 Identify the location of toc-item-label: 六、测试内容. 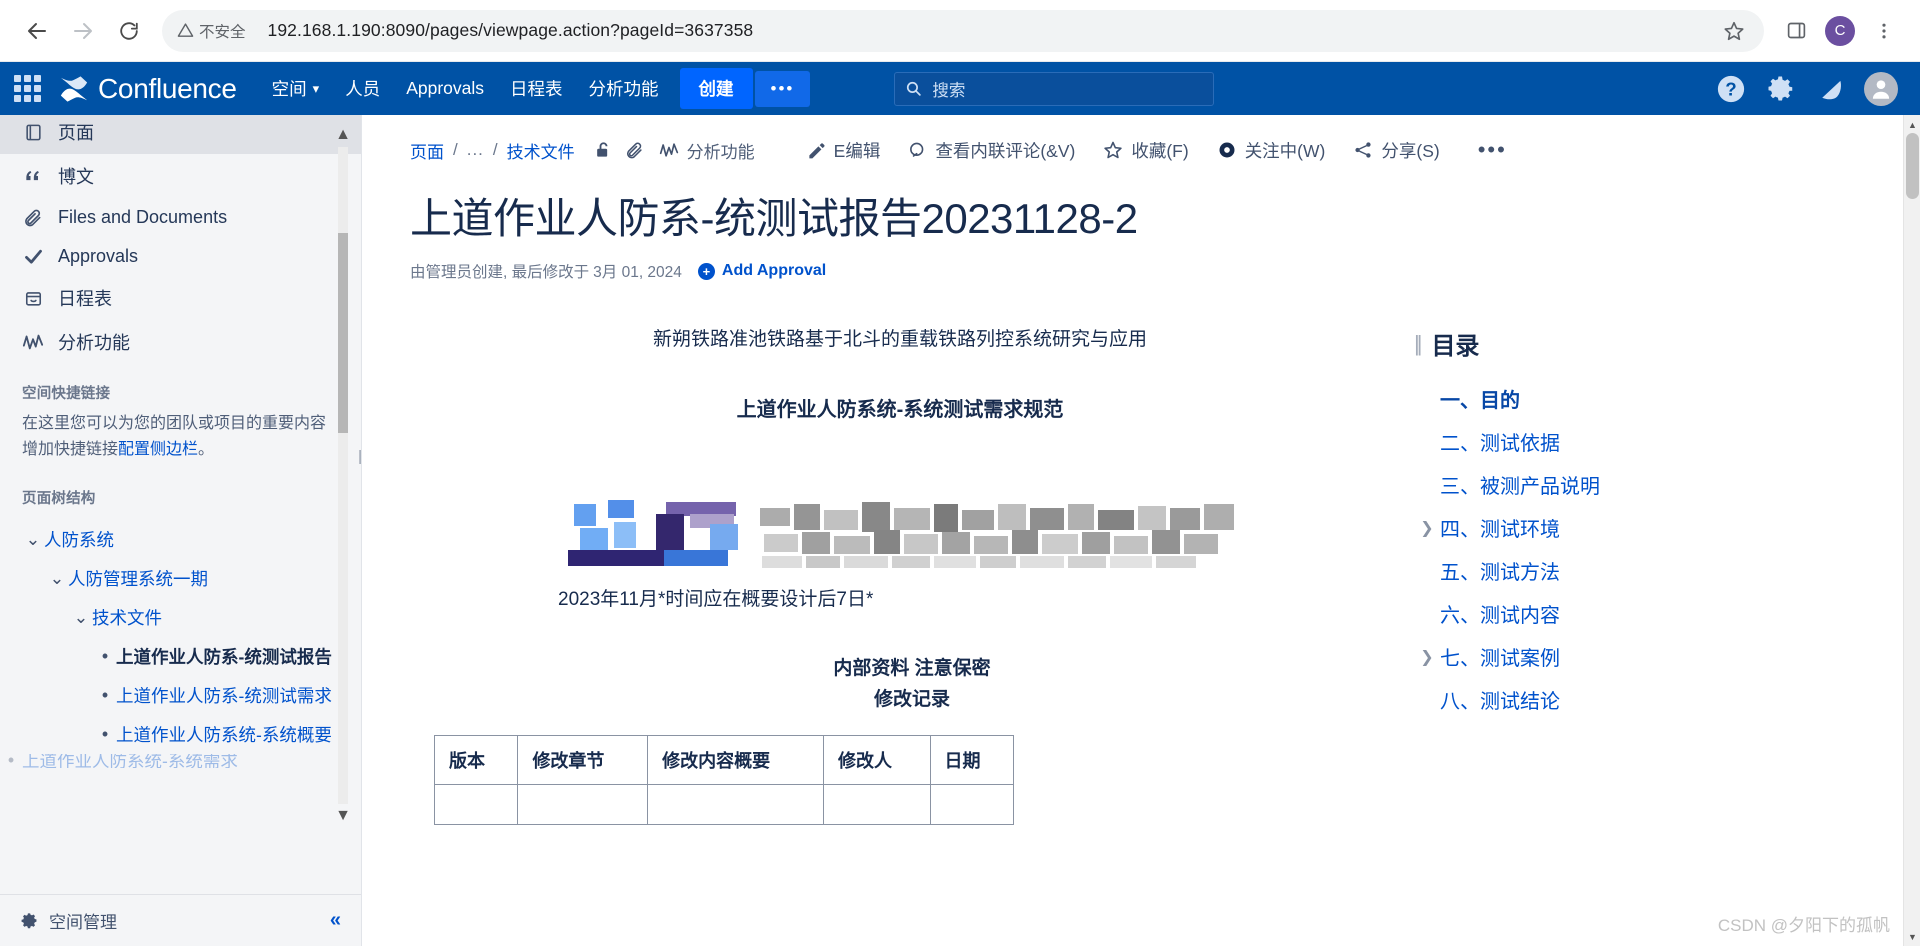
(1500, 613).